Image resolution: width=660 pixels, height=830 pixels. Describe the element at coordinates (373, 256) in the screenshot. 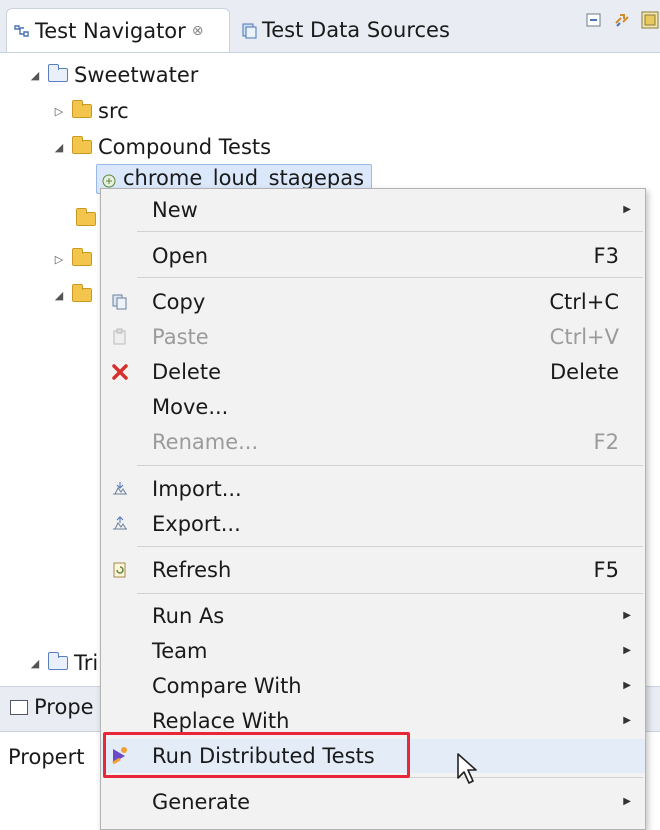

I see `menu-item-open: Open F3` at that location.